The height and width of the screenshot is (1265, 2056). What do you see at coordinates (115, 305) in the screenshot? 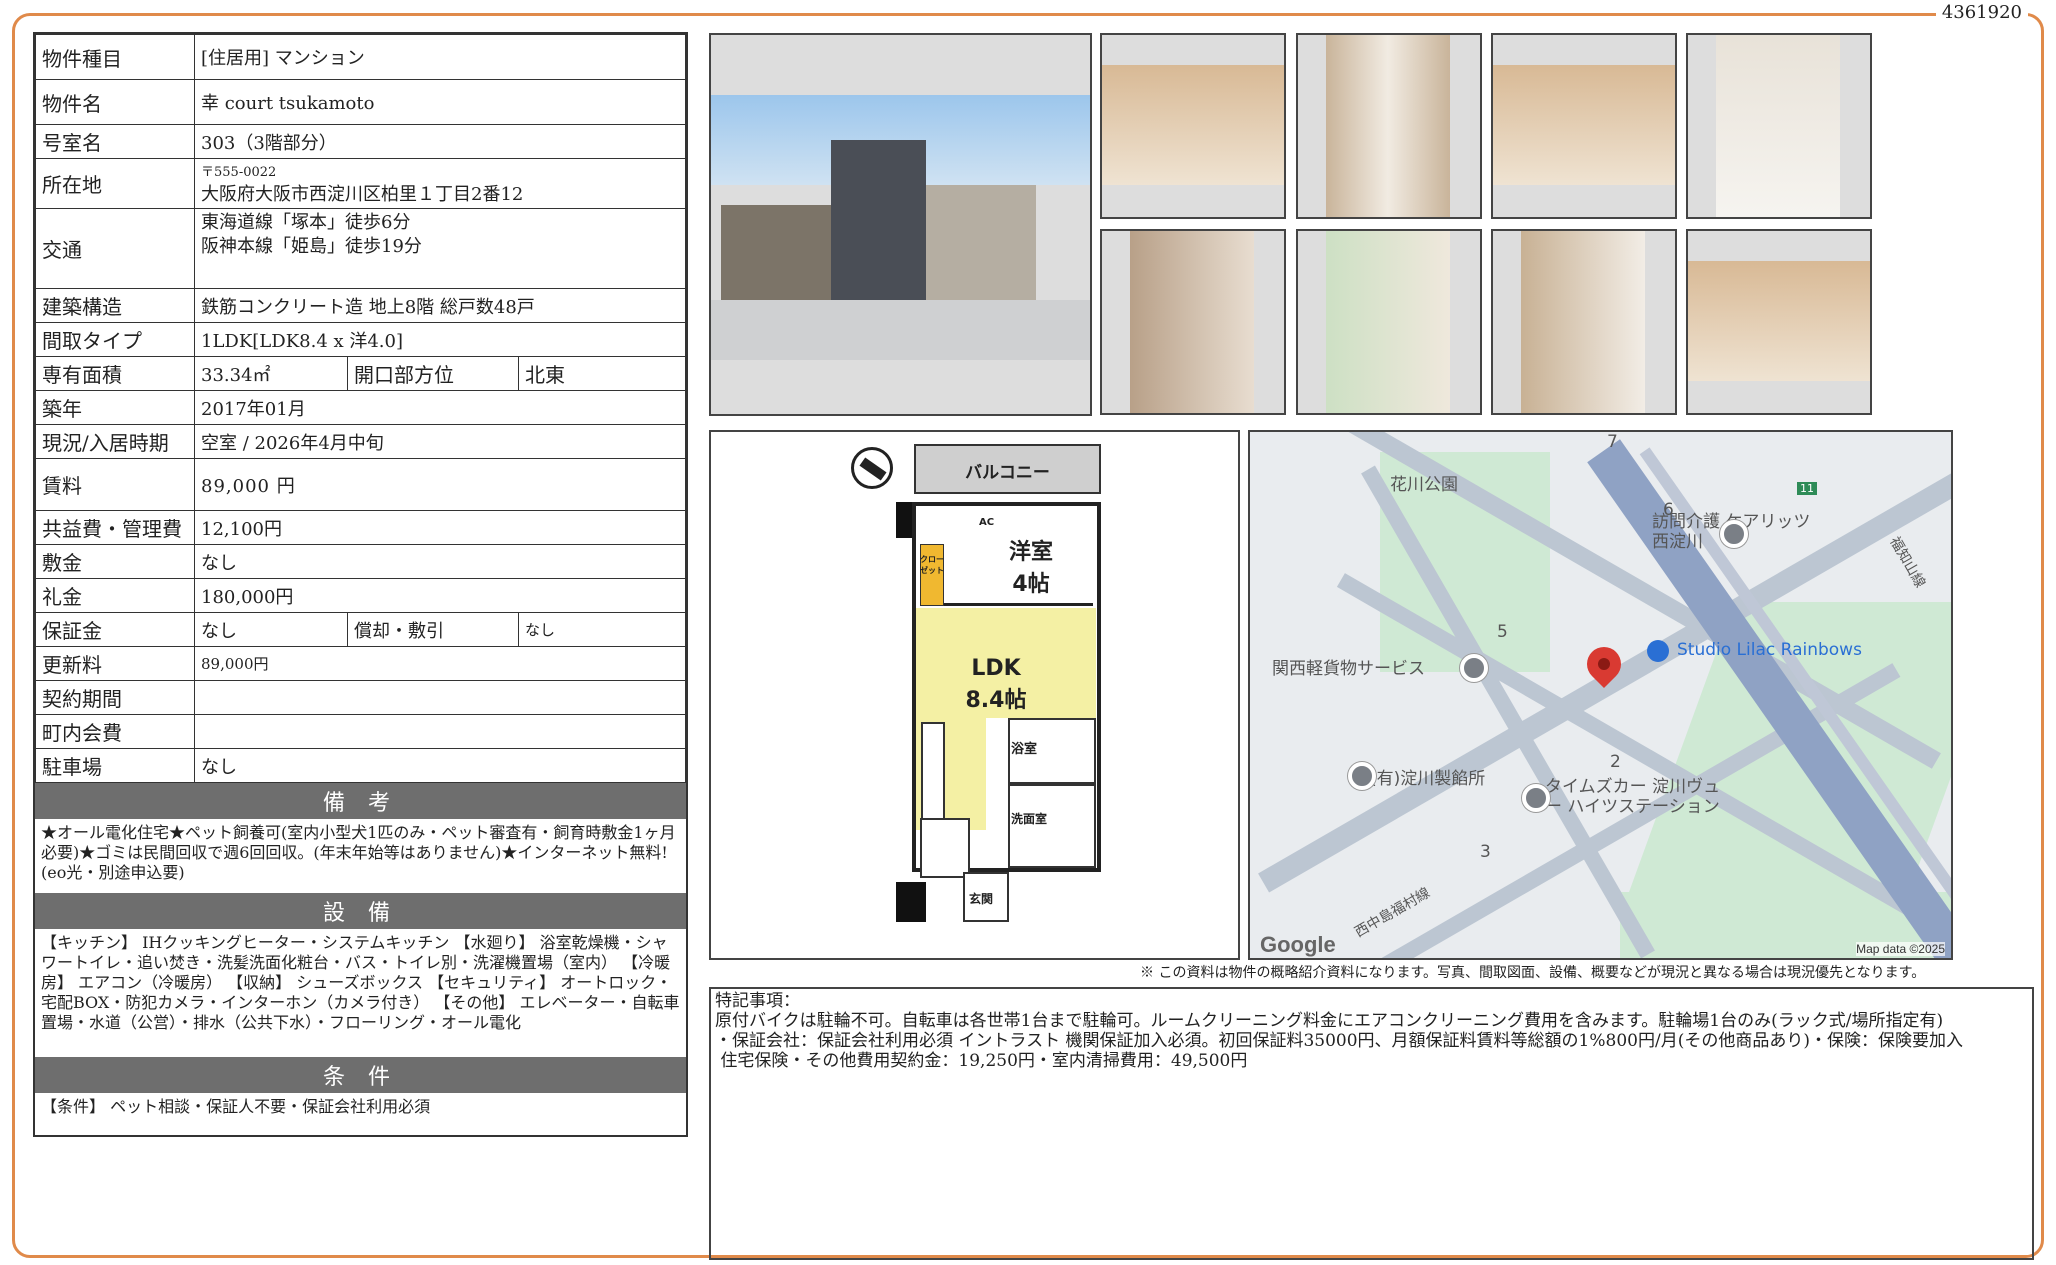
I see `structure-label: 建築構造` at bounding box center [115, 305].